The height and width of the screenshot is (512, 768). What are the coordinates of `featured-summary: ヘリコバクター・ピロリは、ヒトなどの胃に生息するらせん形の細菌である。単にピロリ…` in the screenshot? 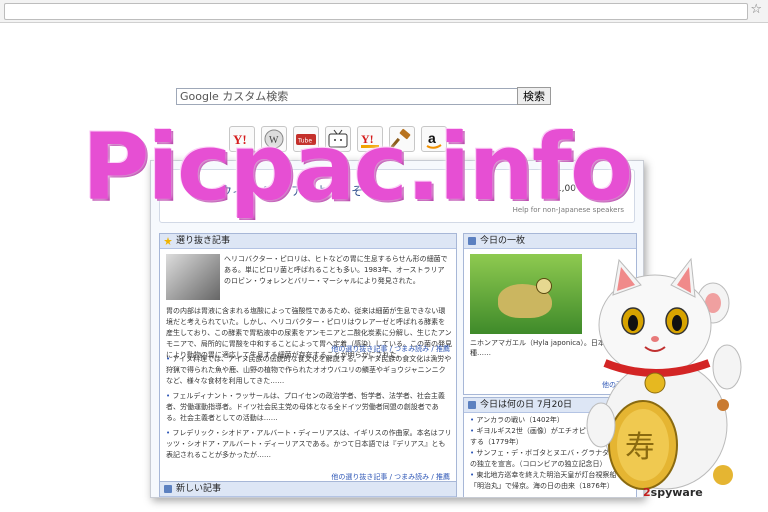 It's located at (336, 270).